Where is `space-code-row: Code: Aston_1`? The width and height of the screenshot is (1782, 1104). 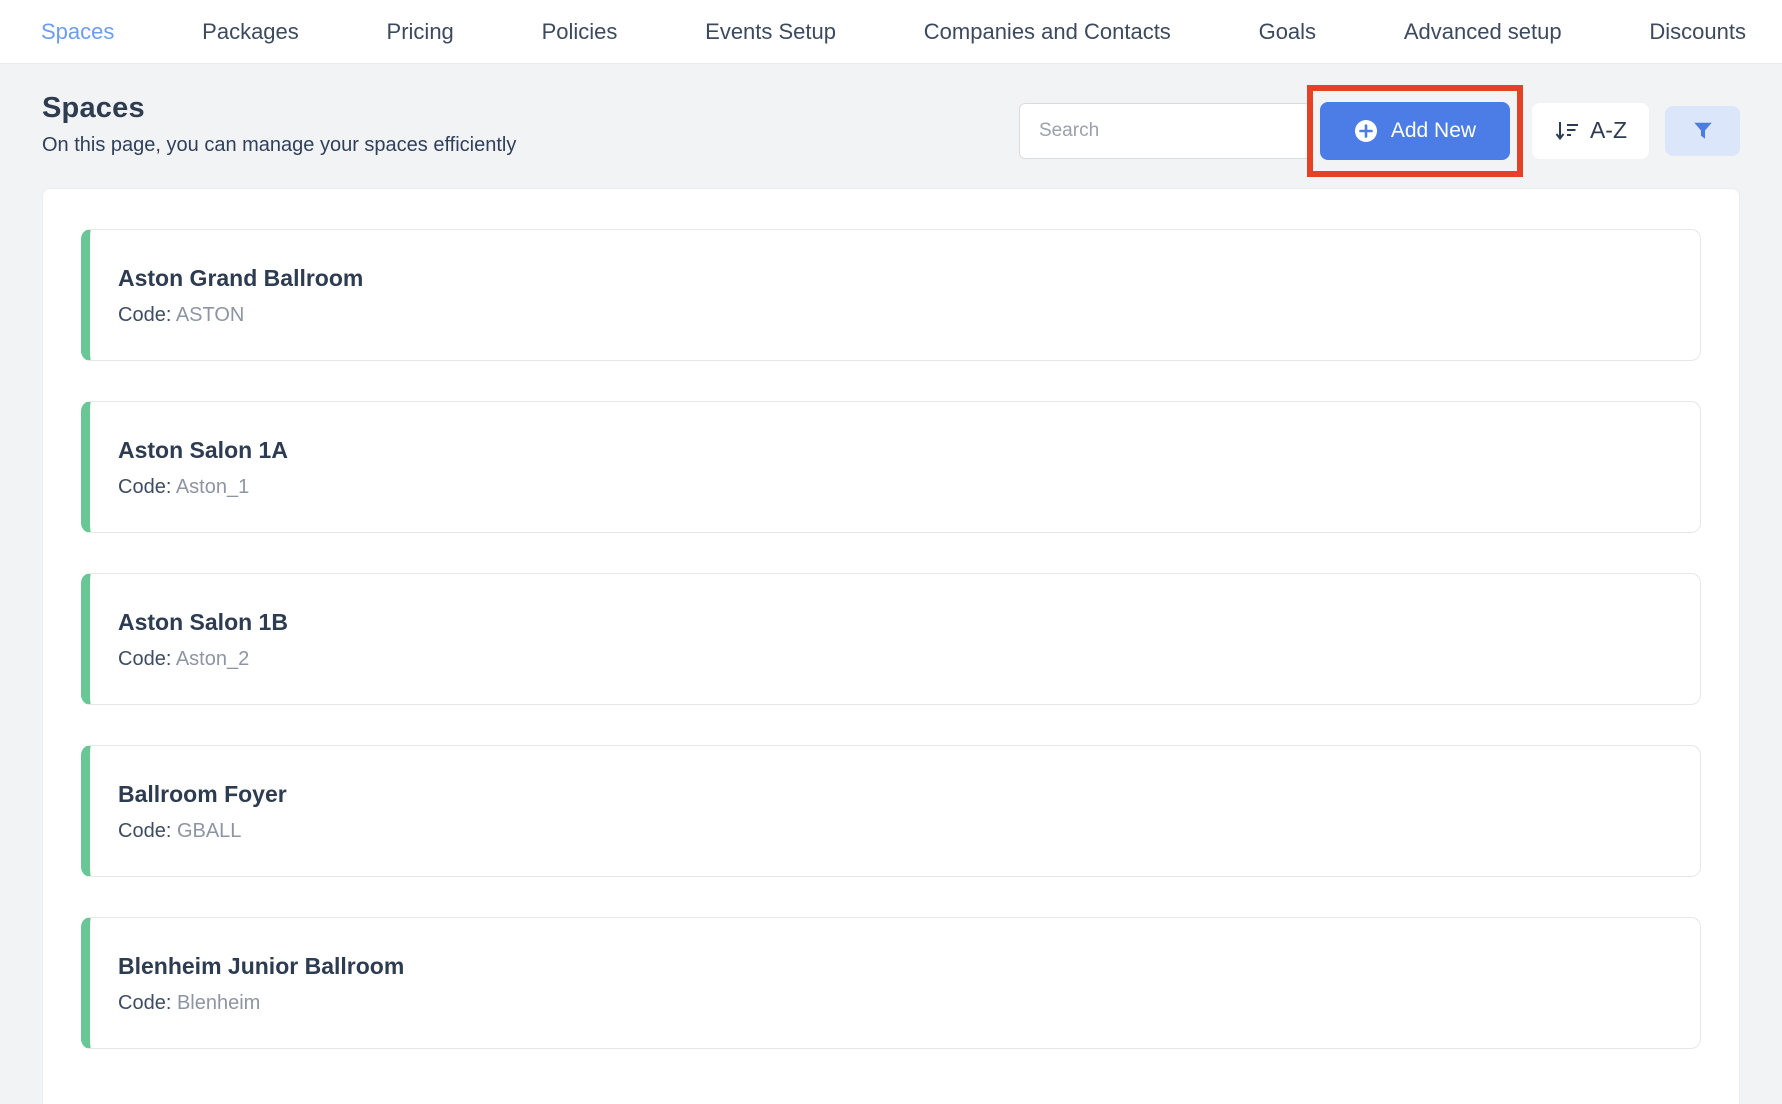
space-code-row: Code: Aston_1 is located at coordinates (899, 487).